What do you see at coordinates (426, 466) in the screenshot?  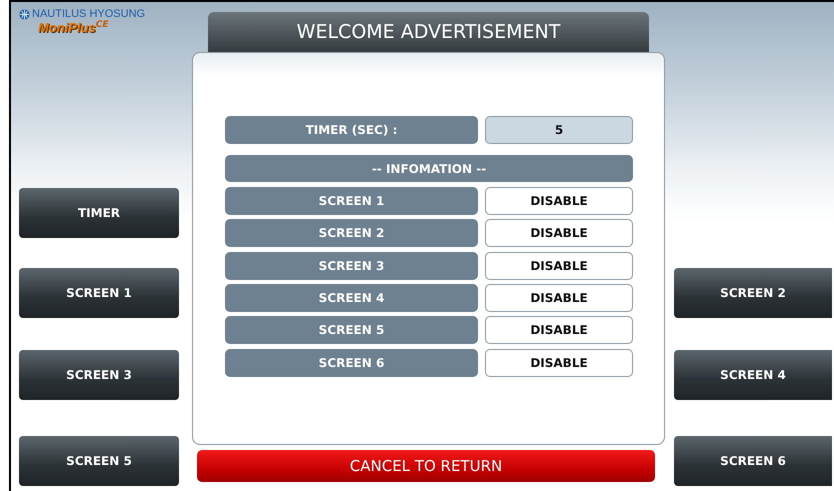 I see `cancel-button: CANCEL TO RETURN` at bounding box center [426, 466].